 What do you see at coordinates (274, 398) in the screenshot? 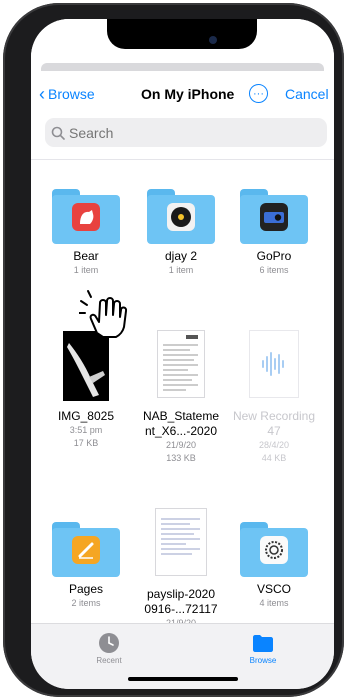
I see `file-new-recording-47: New Recording 47 28/4/20 44 KB` at bounding box center [274, 398].